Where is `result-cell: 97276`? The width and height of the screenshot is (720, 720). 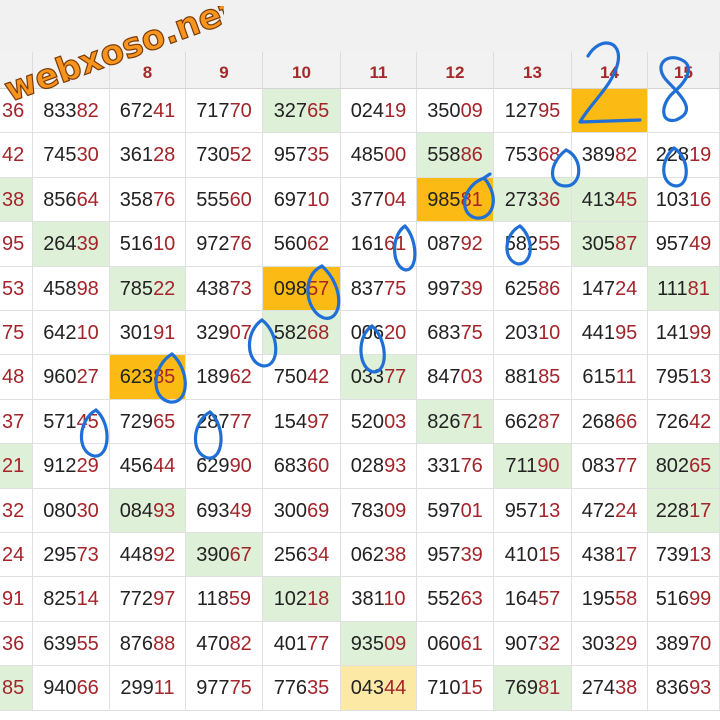
result-cell: 97276 is located at coordinates (224, 244).